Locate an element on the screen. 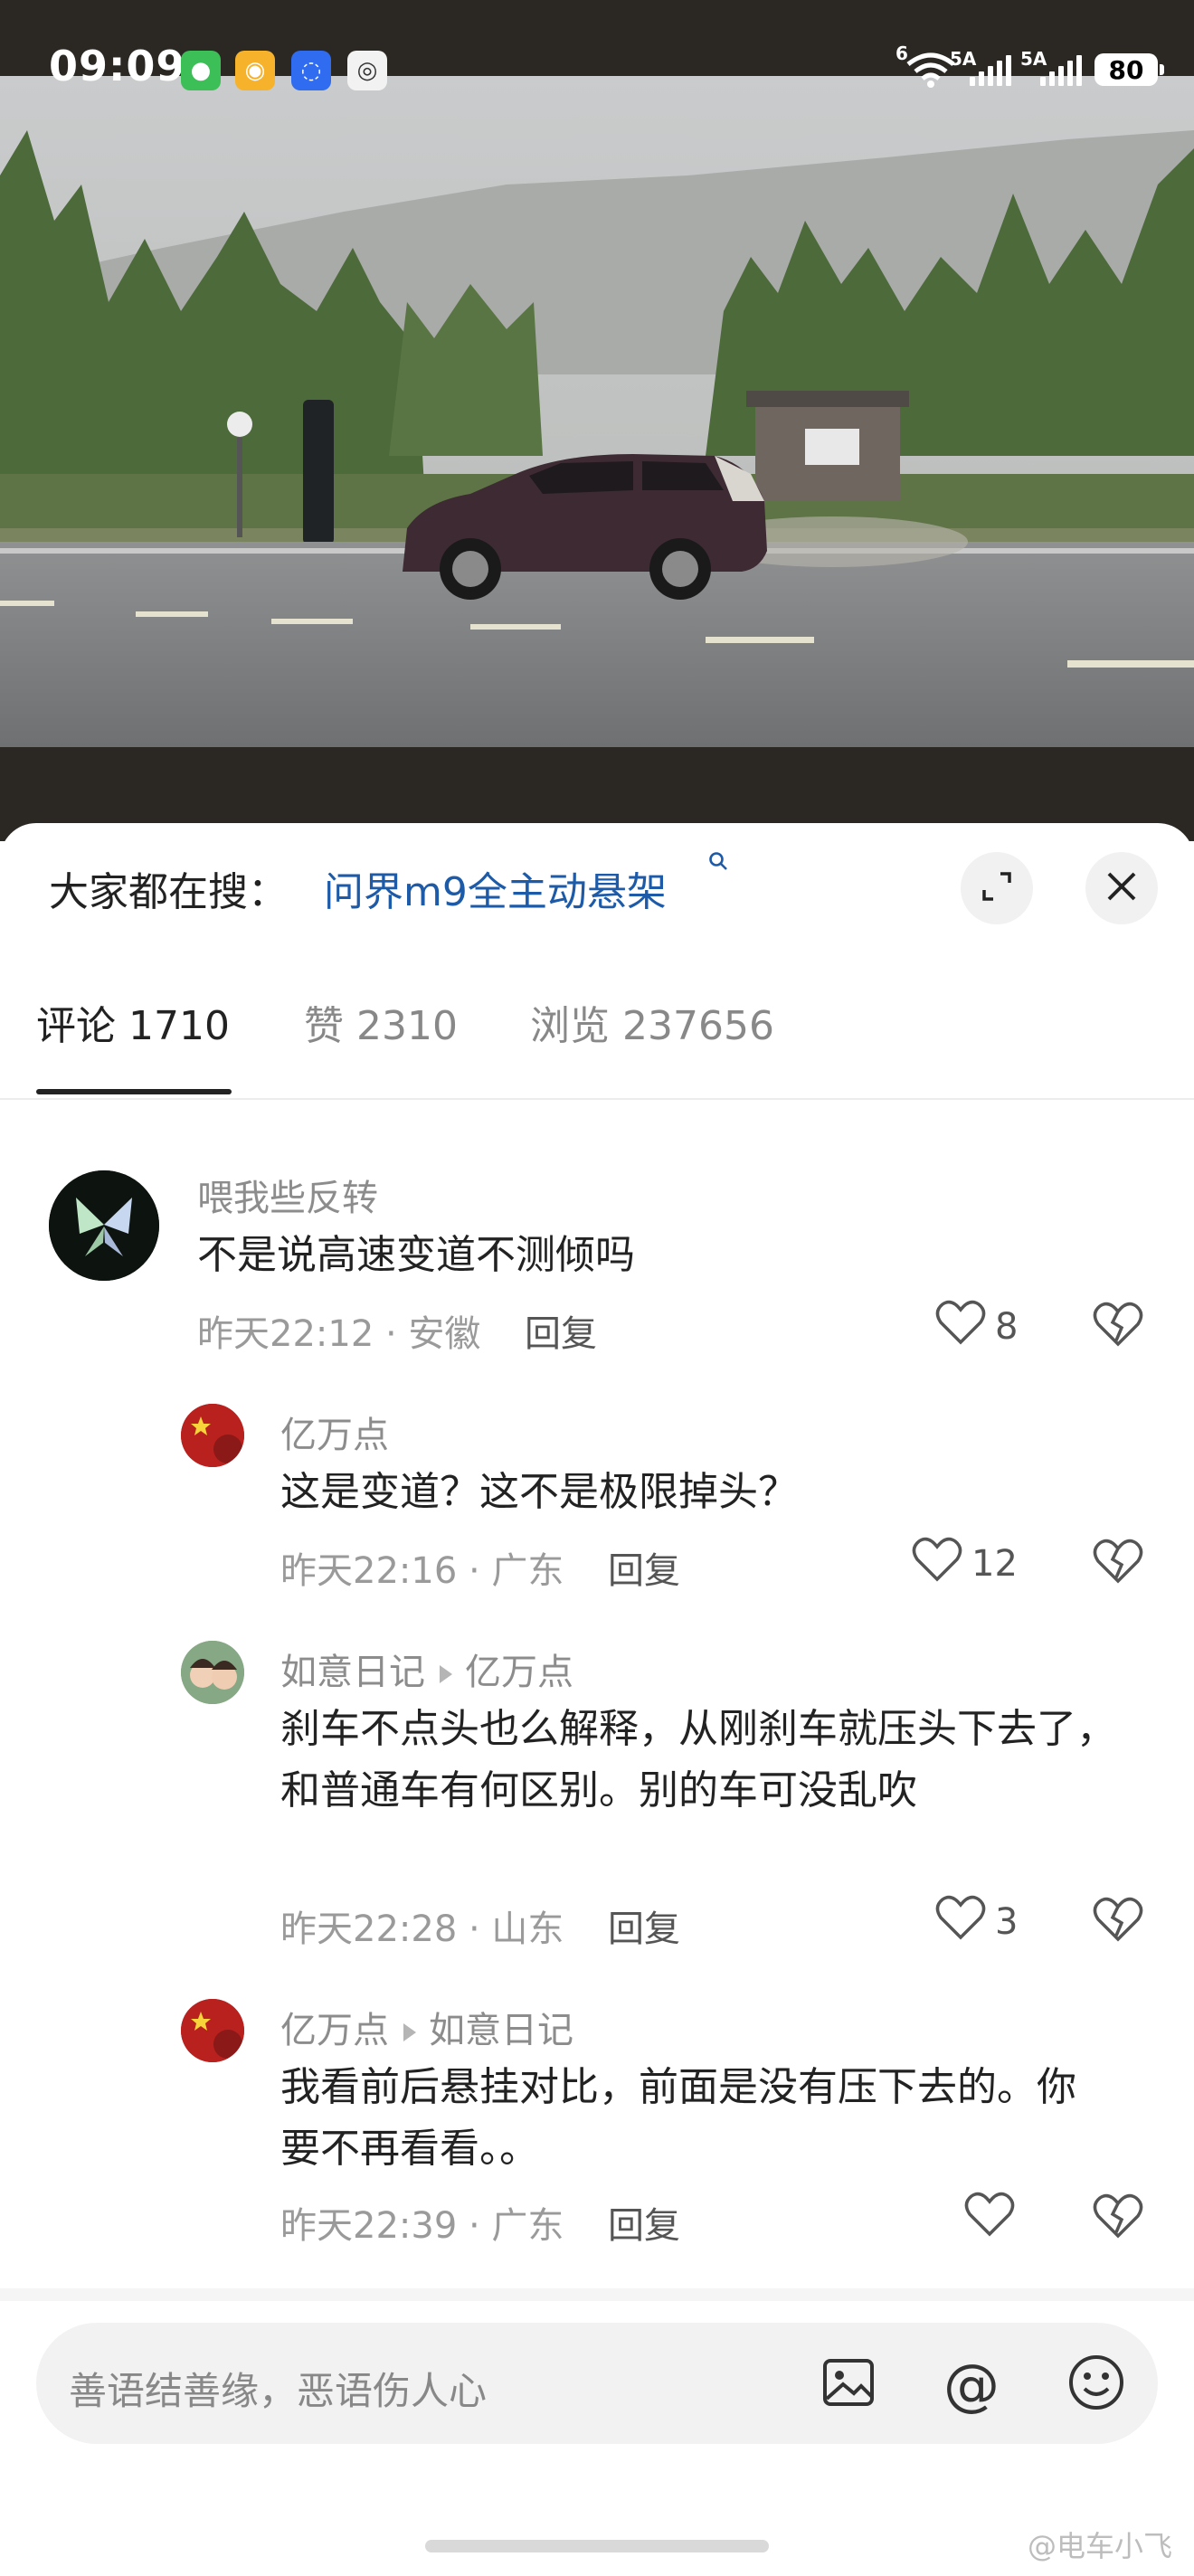  comment-text: 不是说高速变道不测倾吗 is located at coordinates (416, 1255).